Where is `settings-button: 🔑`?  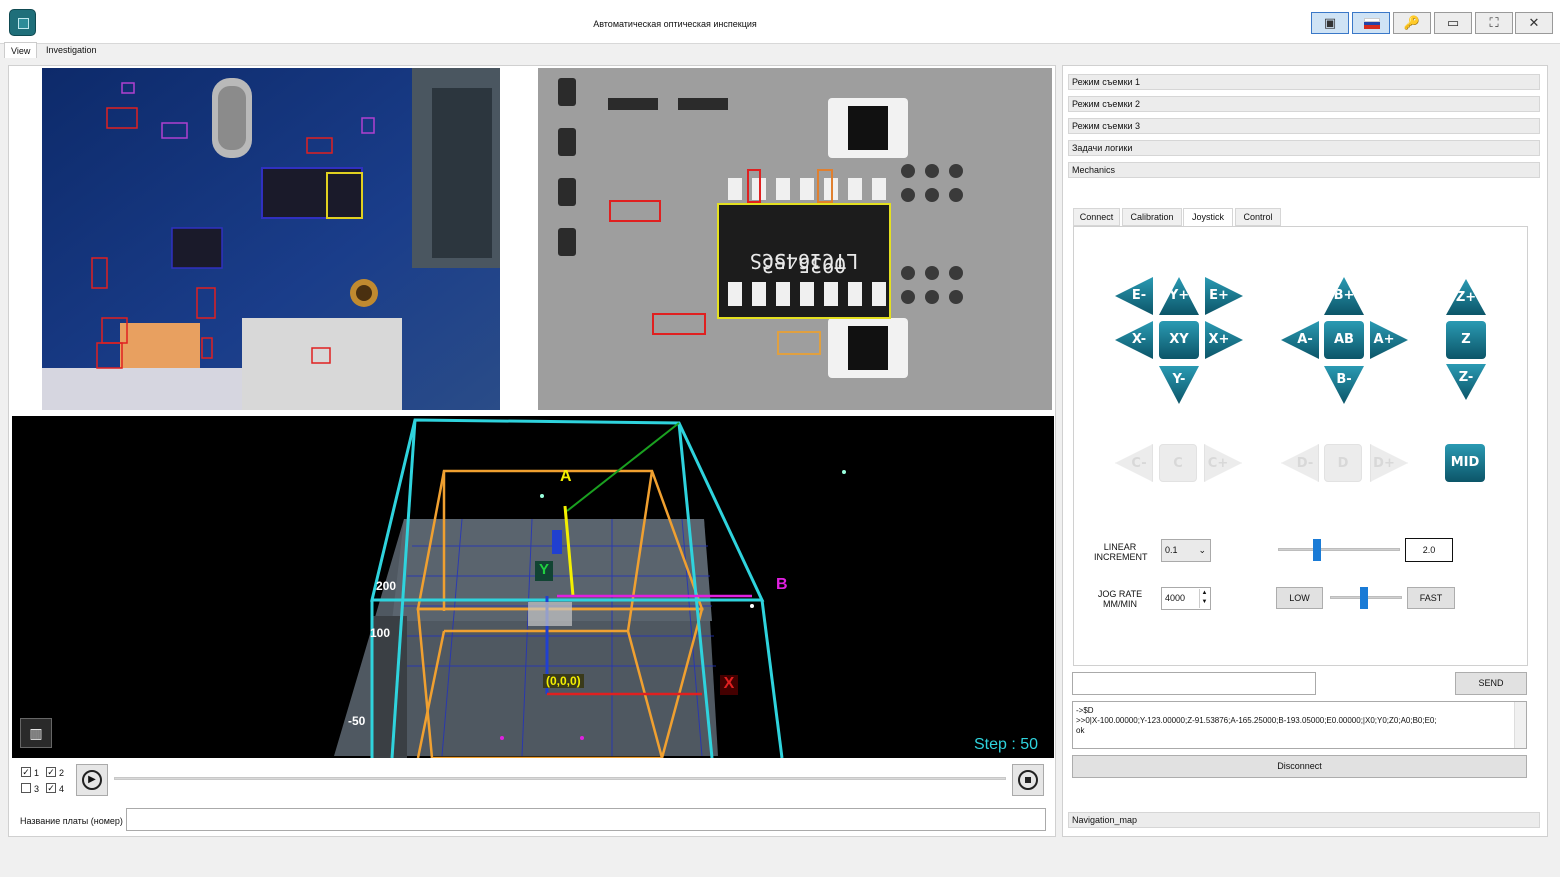 settings-button: 🔑 is located at coordinates (1412, 23).